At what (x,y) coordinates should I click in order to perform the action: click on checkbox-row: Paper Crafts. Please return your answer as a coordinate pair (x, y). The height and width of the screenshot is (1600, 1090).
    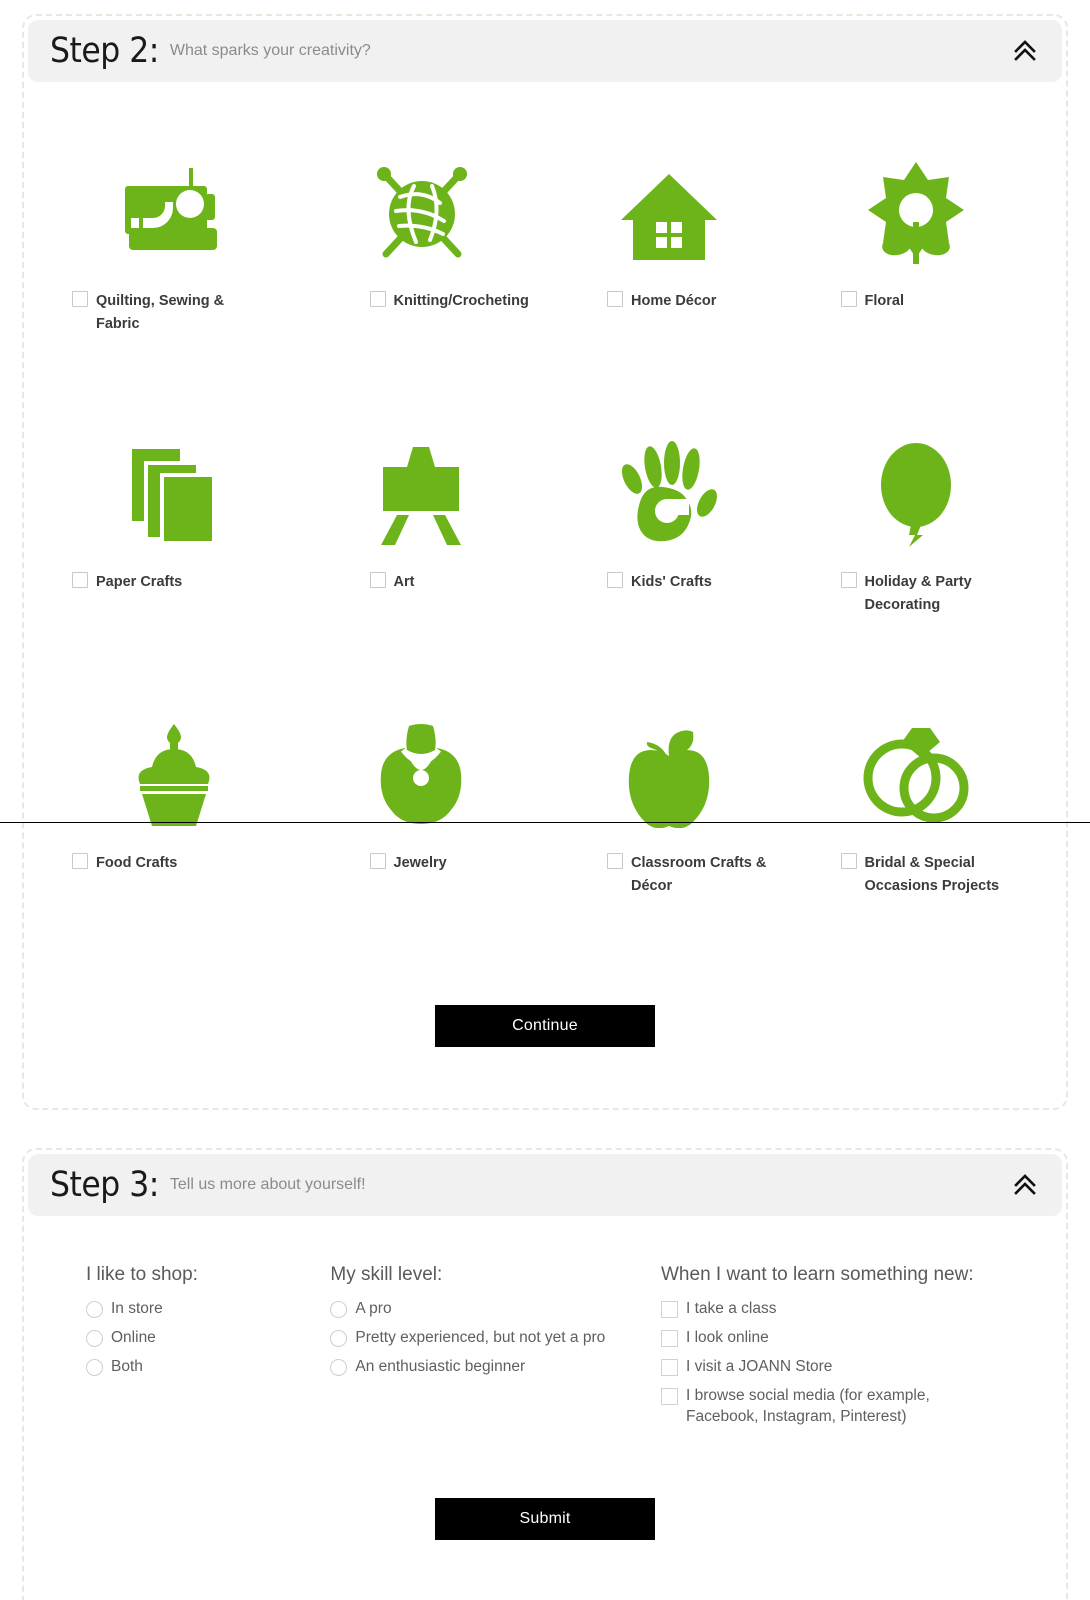
    Looking at the image, I should click on (174, 582).